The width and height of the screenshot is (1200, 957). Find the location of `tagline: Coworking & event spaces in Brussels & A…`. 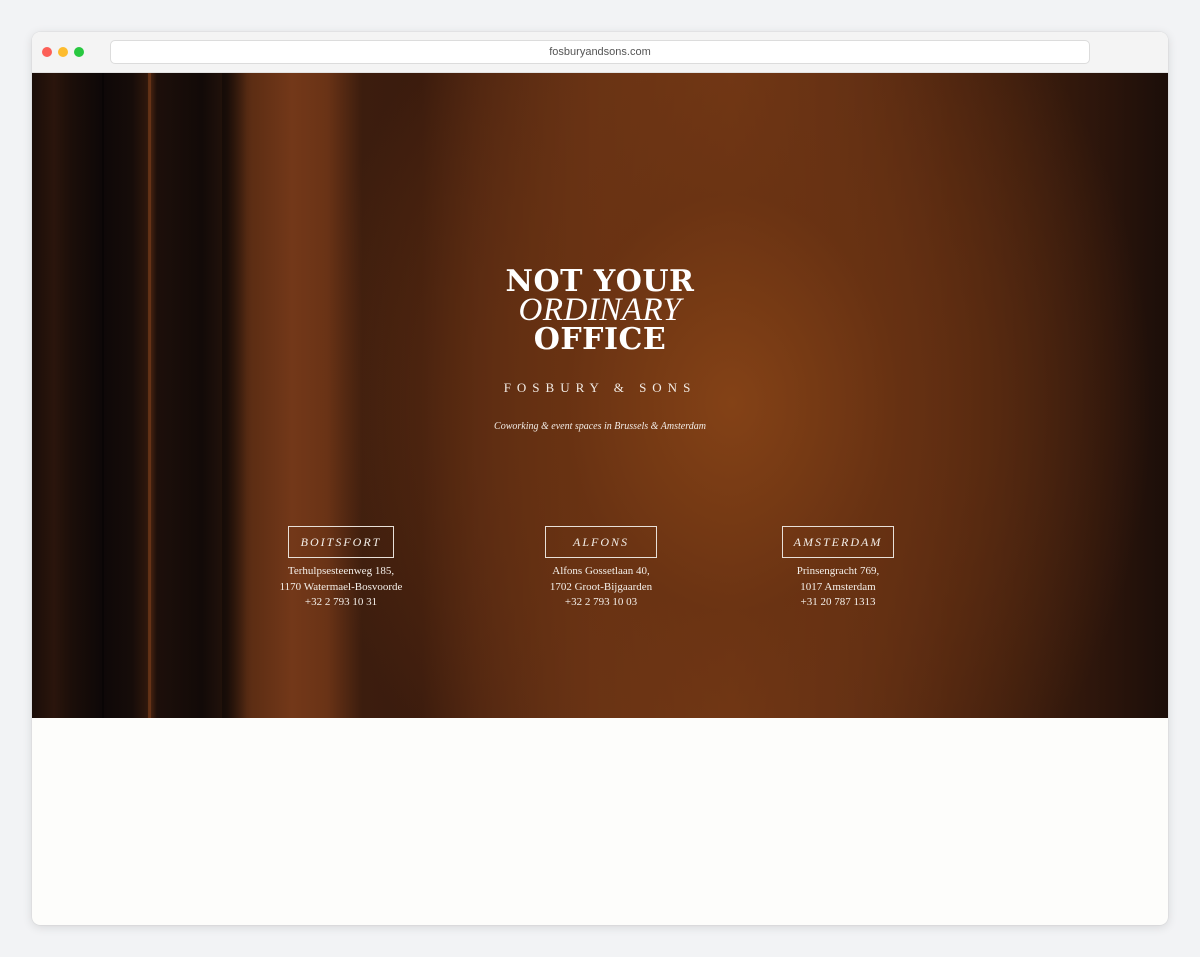

tagline: Coworking & event spaces in Brussels & A… is located at coordinates (600, 426).